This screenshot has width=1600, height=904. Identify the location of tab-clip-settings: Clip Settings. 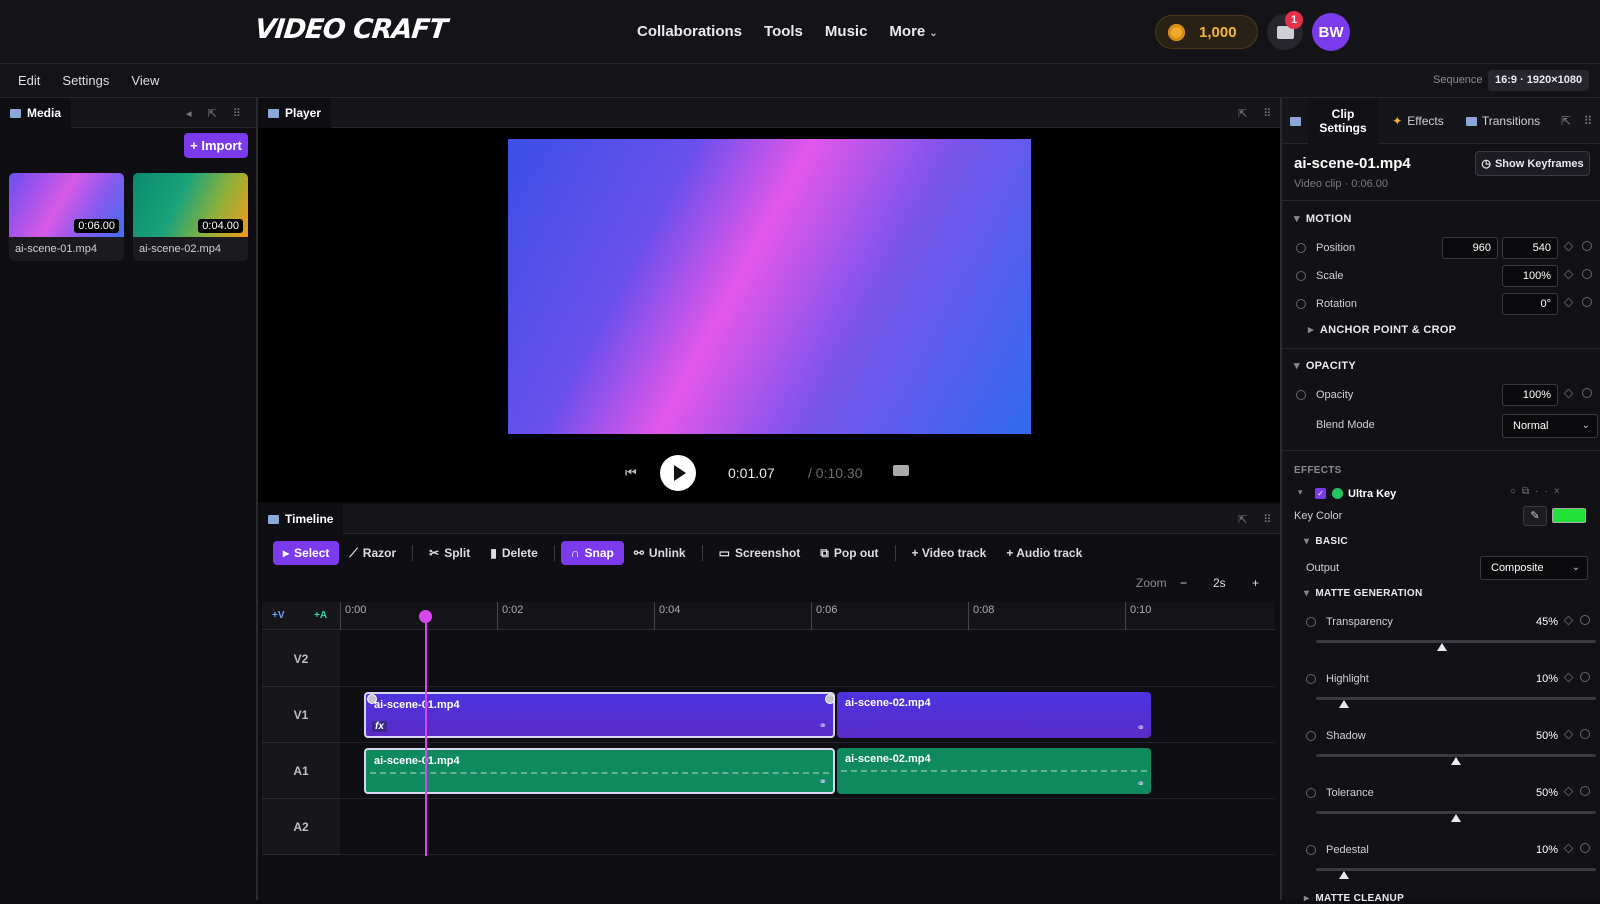
(1343, 121).